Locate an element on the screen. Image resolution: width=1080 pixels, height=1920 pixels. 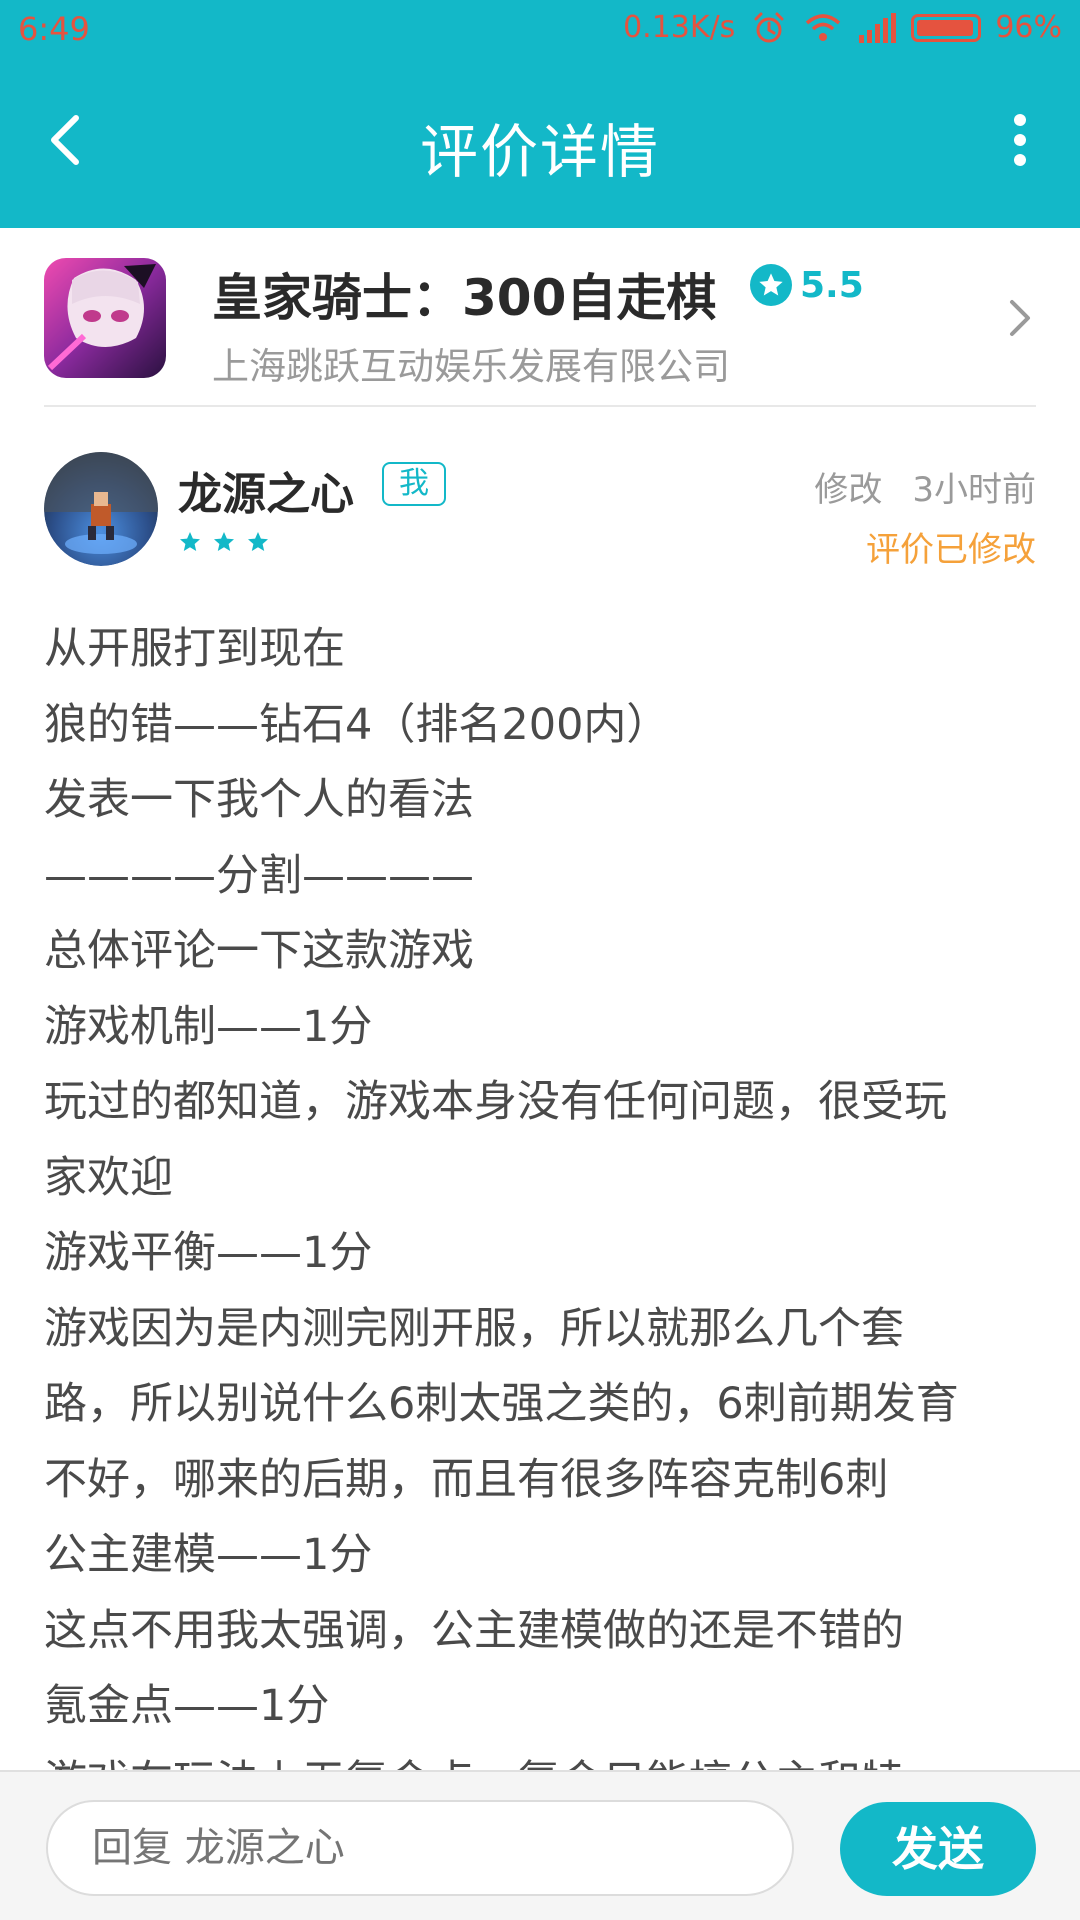
send-button: 发送 is located at coordinates (938, 1849).